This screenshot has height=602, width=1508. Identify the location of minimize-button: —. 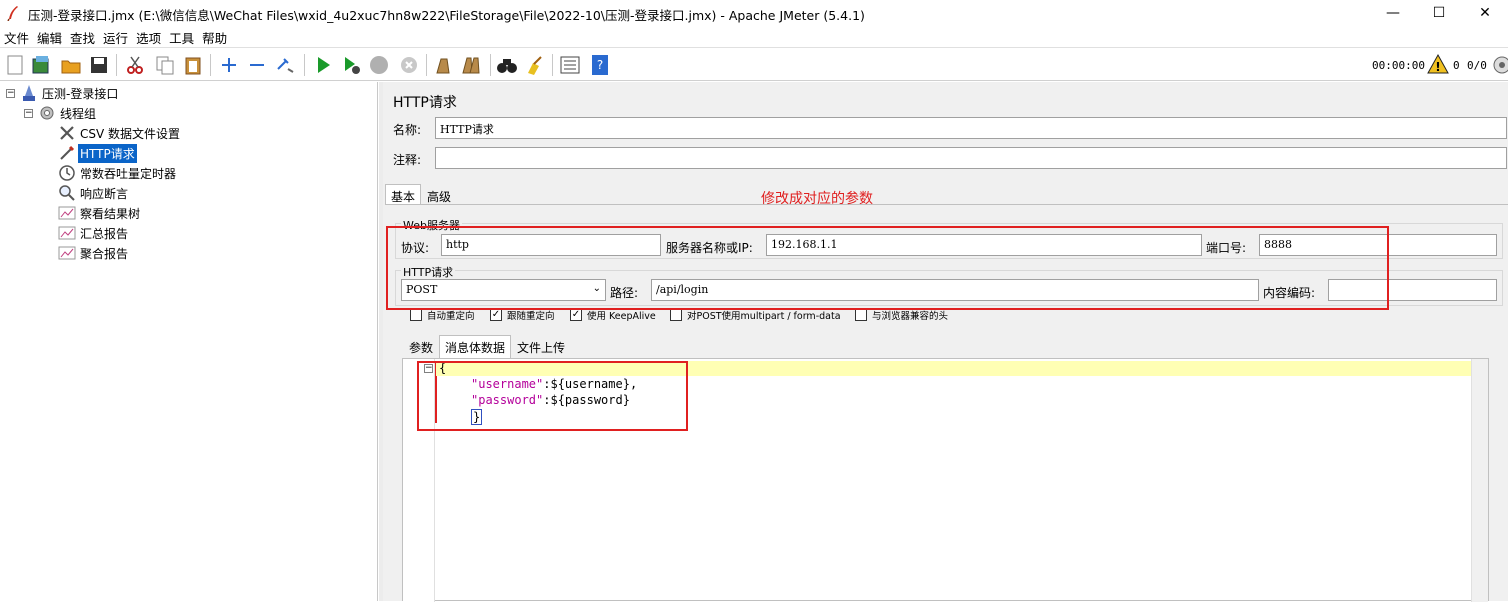
(1393, 13).